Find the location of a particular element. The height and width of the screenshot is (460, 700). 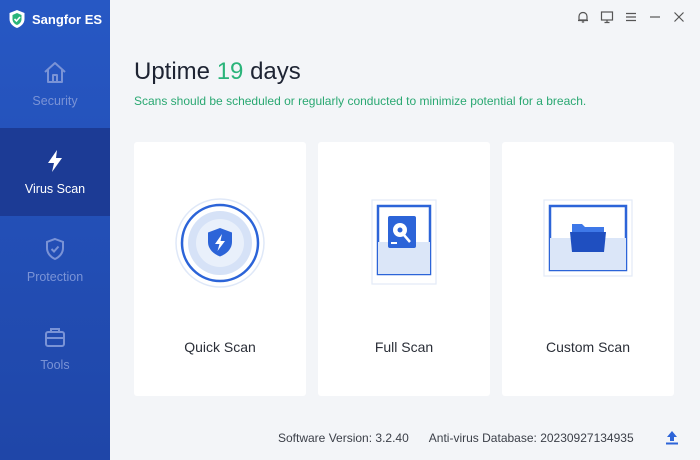

custom-scan-card: Custom Scan is located at coordinates (588, 269).